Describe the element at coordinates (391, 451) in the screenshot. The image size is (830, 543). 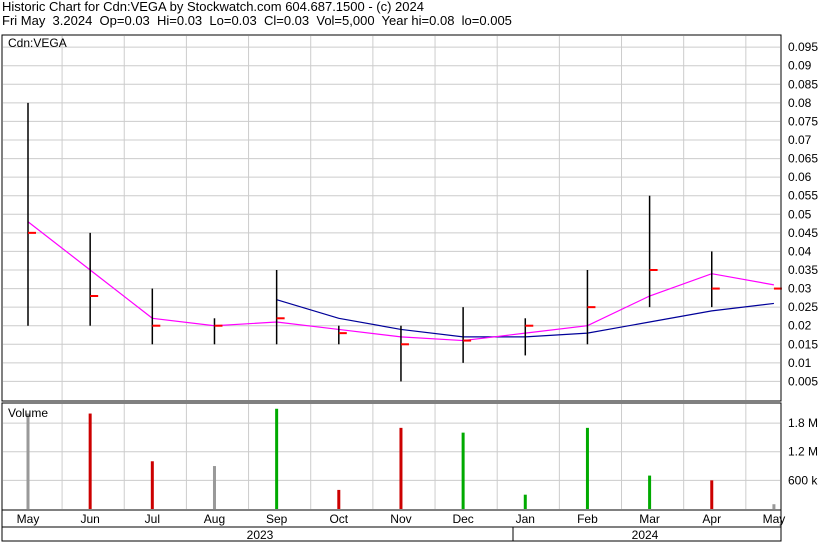
I see `volume-grid` at that location.